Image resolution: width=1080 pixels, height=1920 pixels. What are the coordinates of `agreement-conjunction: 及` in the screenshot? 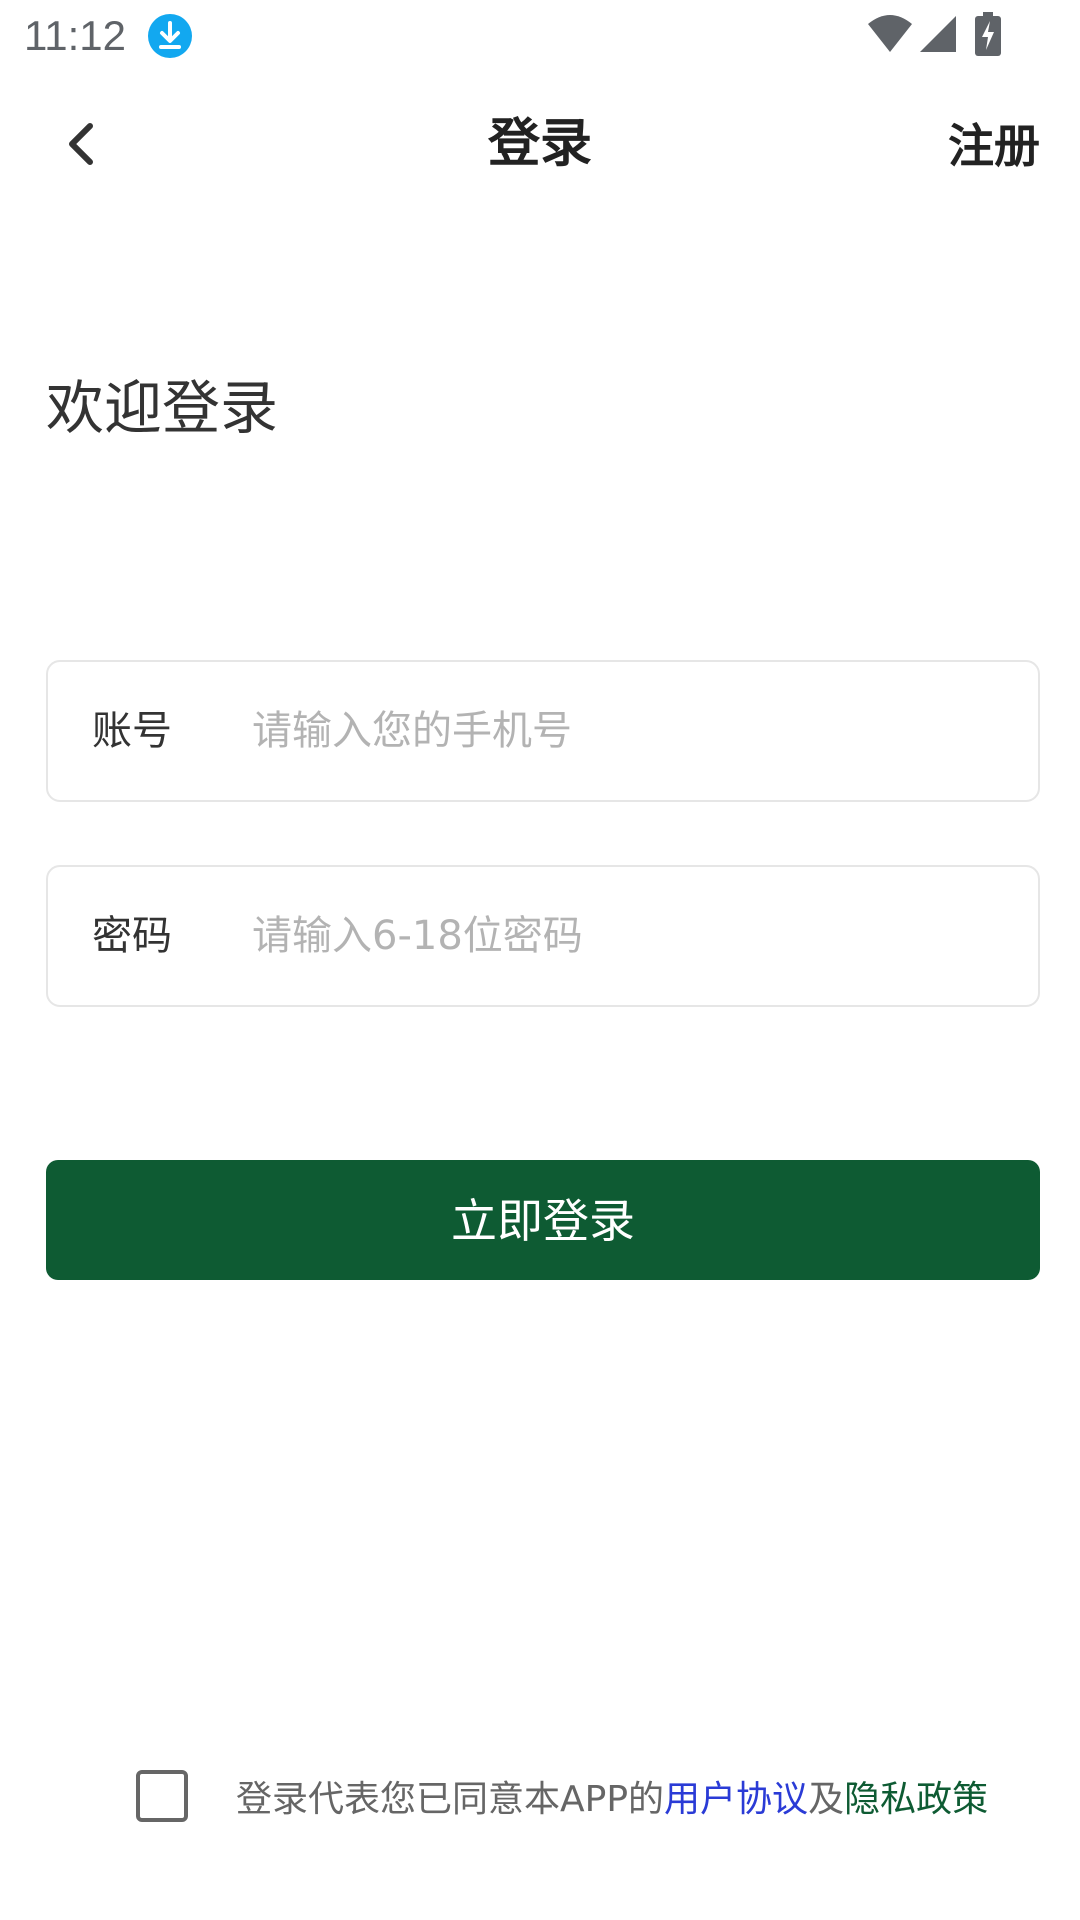 It's located at (826, 1799).